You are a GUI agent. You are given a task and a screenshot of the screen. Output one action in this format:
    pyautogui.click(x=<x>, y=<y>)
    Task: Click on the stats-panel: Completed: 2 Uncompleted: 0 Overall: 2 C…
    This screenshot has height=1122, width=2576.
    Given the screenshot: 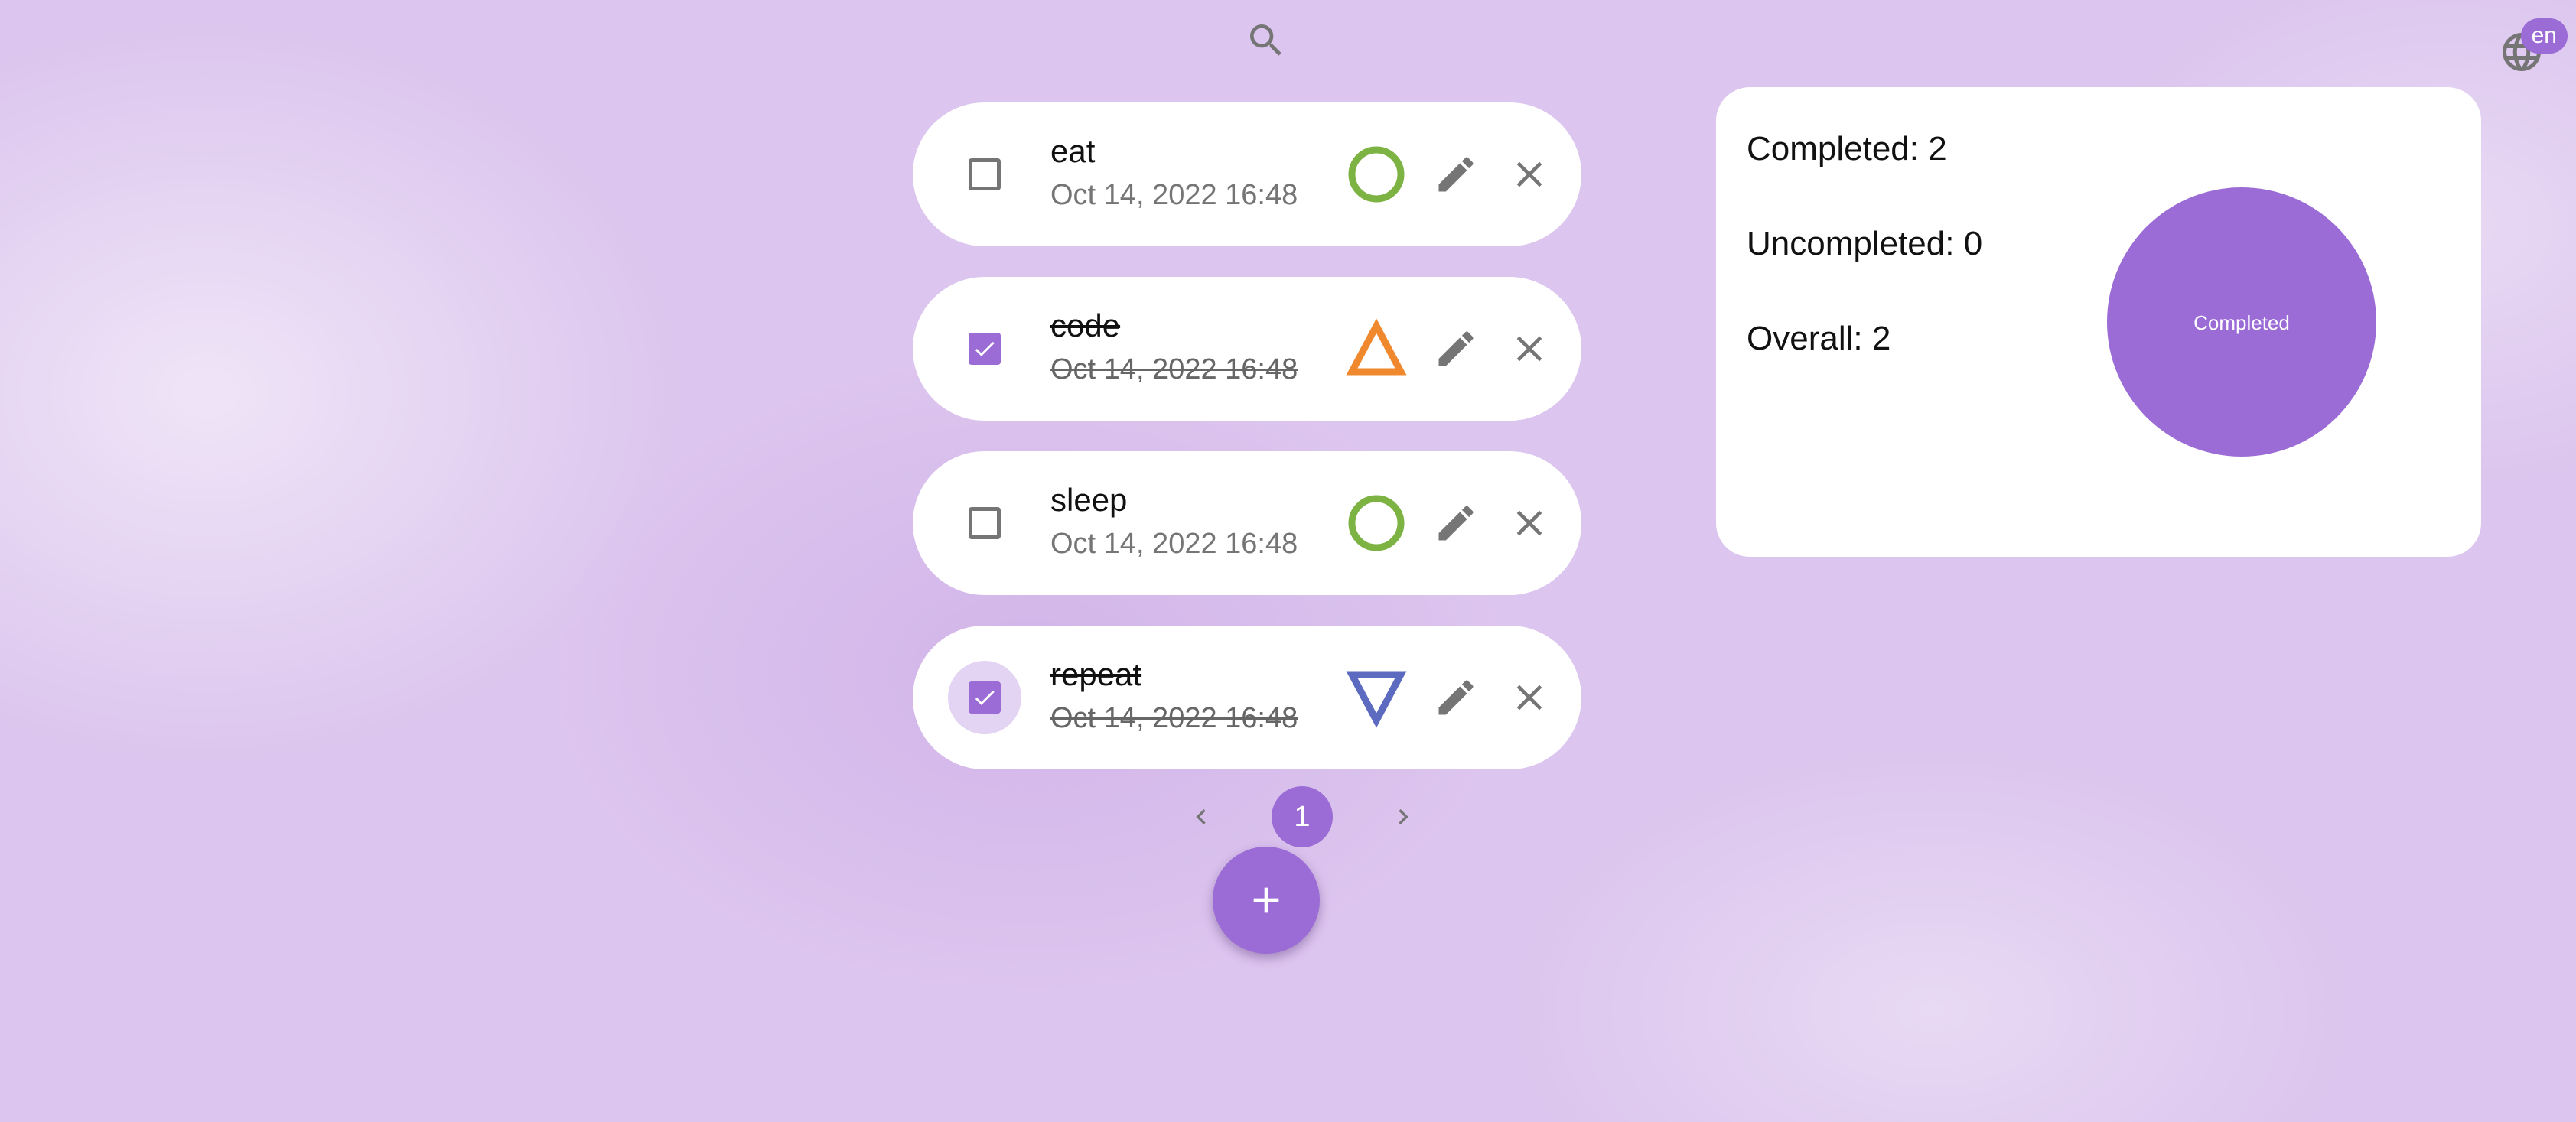 What is the action you would take?
    pyautogui.click(x=2099, y=322)
    